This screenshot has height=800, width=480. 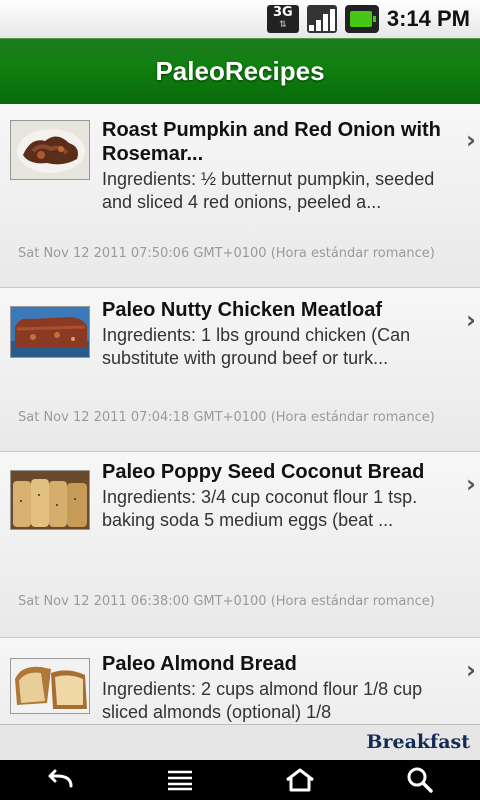 What do you see at coordinates (321, 19) in the screenshot?
I see `signal-icon` at bounding box center [321, 19].